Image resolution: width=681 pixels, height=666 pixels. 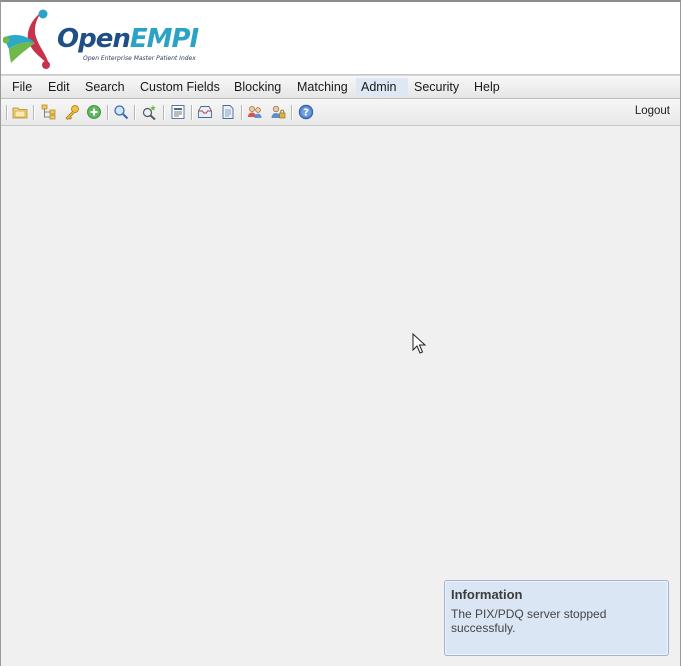 I want to click on logo-wordmark: OpenEMPI, so click(x=128, y=39).